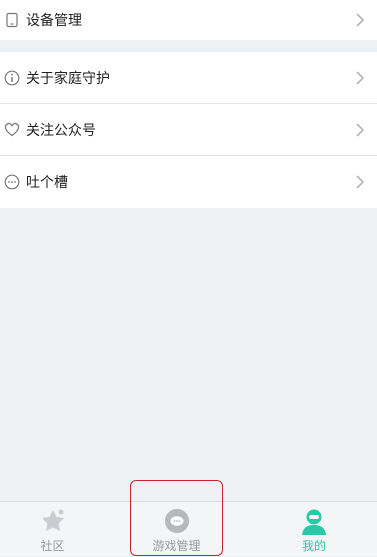  Describe the element at coordinates (12, 182) in the screenshot. I see `chat-bubble-icon` at that location.